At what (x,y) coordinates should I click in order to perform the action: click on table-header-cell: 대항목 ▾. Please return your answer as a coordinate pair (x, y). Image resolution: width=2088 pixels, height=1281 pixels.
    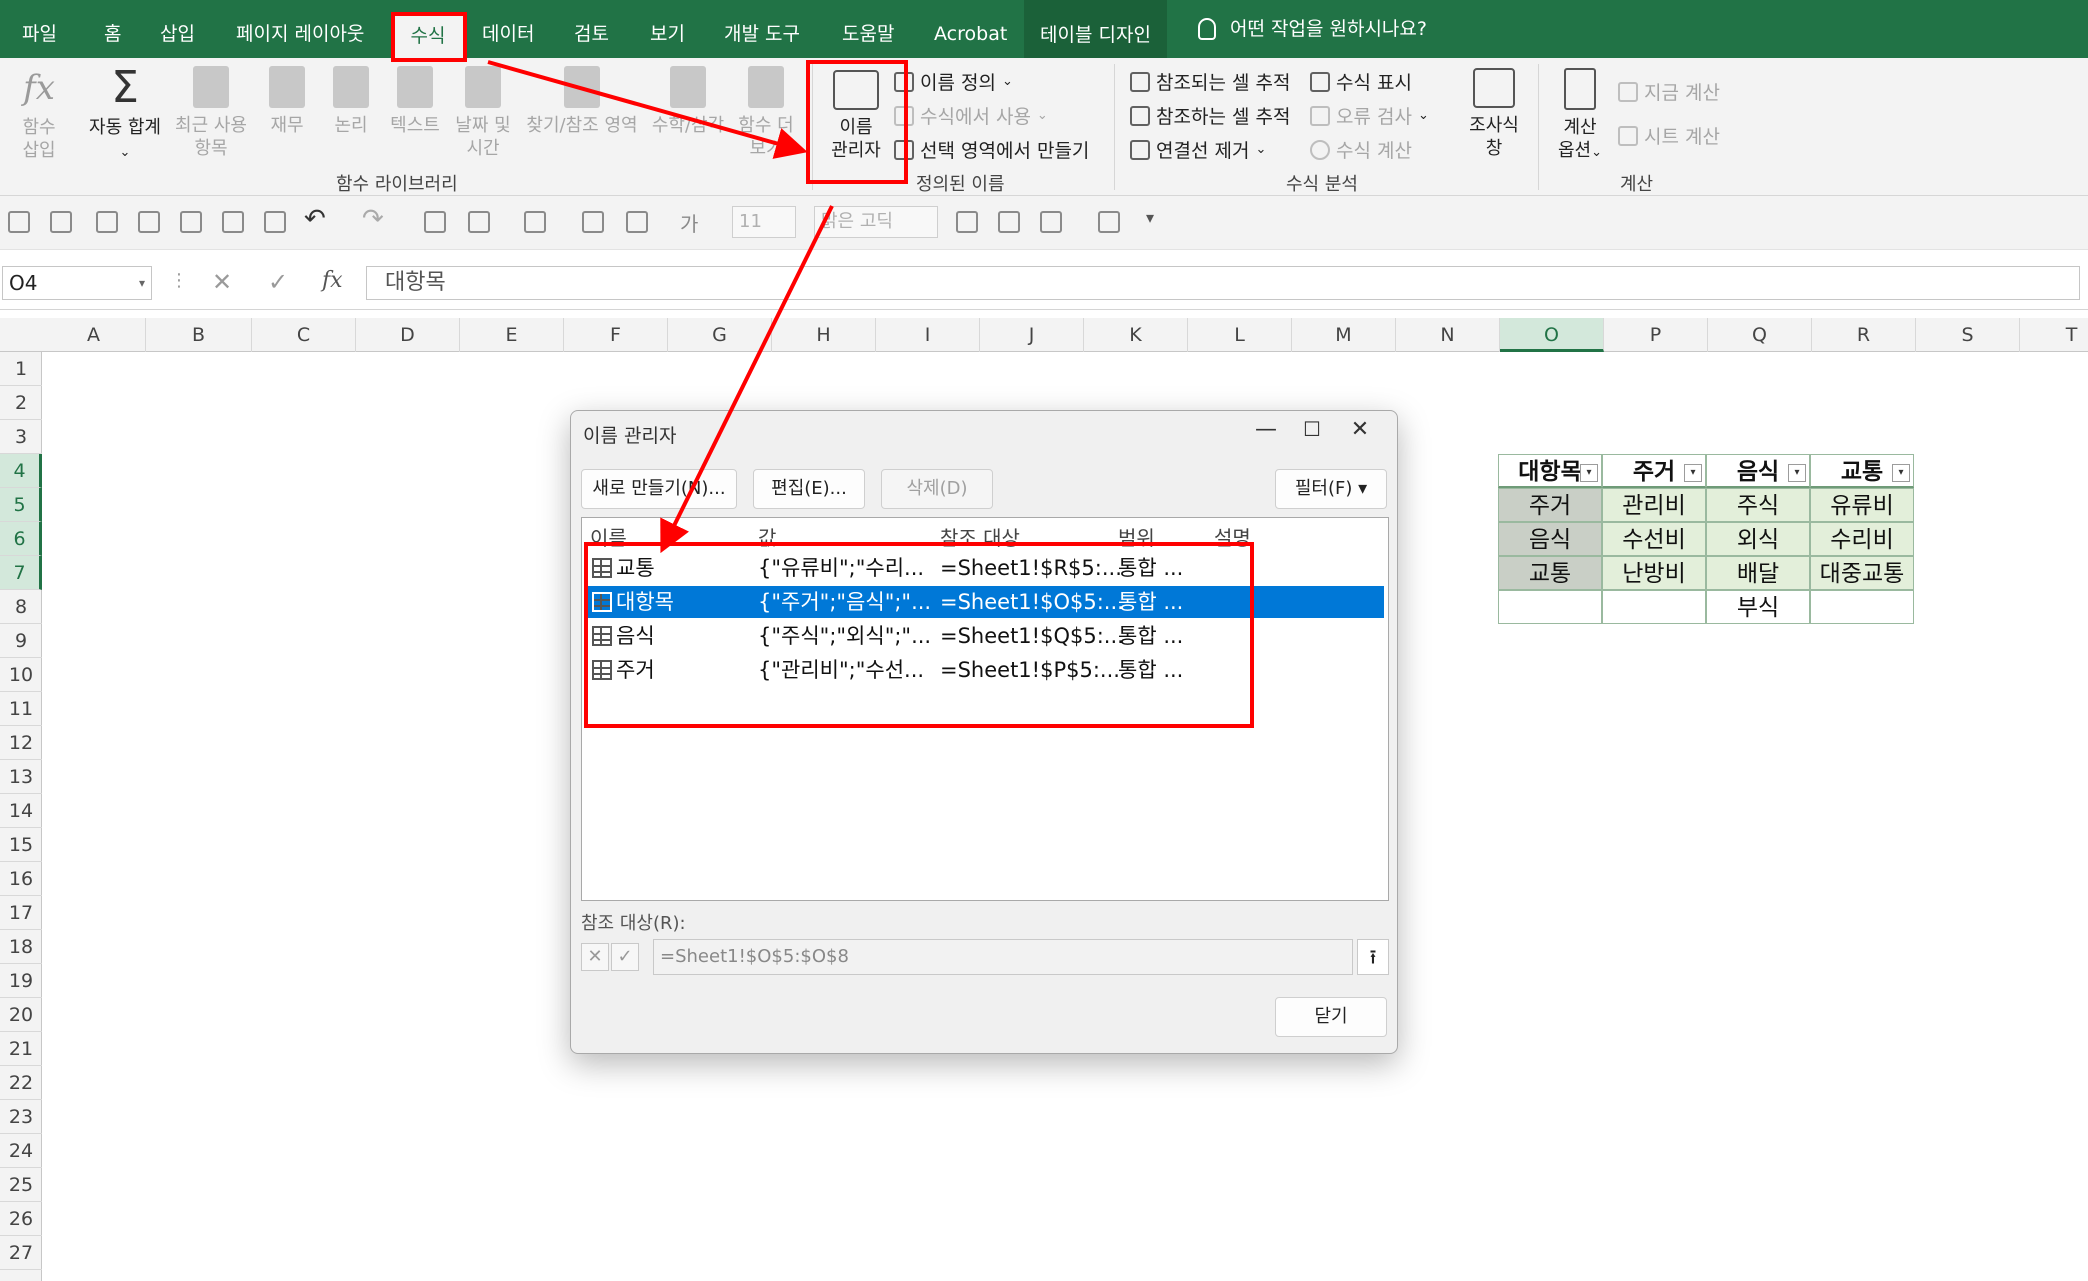
    Looking at the image, I should click on (1550, 471).